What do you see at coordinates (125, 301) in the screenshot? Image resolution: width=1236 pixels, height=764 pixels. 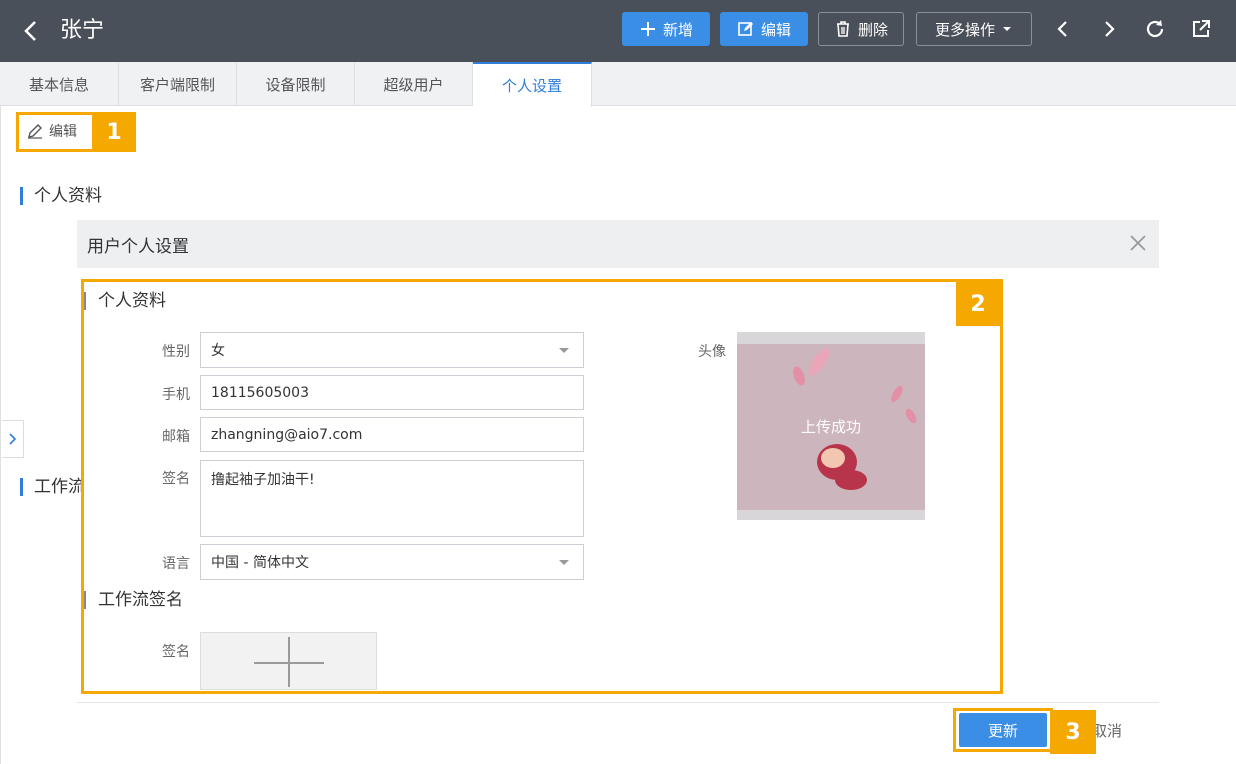 I see `dialog-section-profile: 个人资料` at bounding box center [125, 301].